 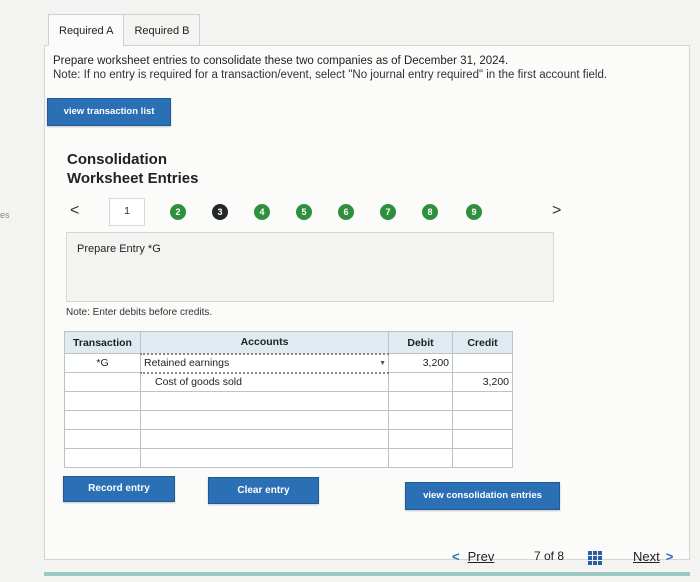 I want to click on prepare-entry-box: Prepare Entry *G, so click(x=310, y=267).